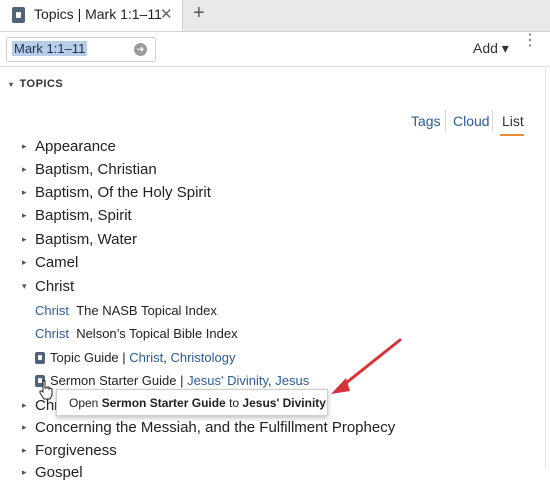 This screenshot has width=550, height=481. What do you see at coordinates (59, 472) in the screenshot?
I see `topic-label: Gospel` at bounding box center [59, 472].